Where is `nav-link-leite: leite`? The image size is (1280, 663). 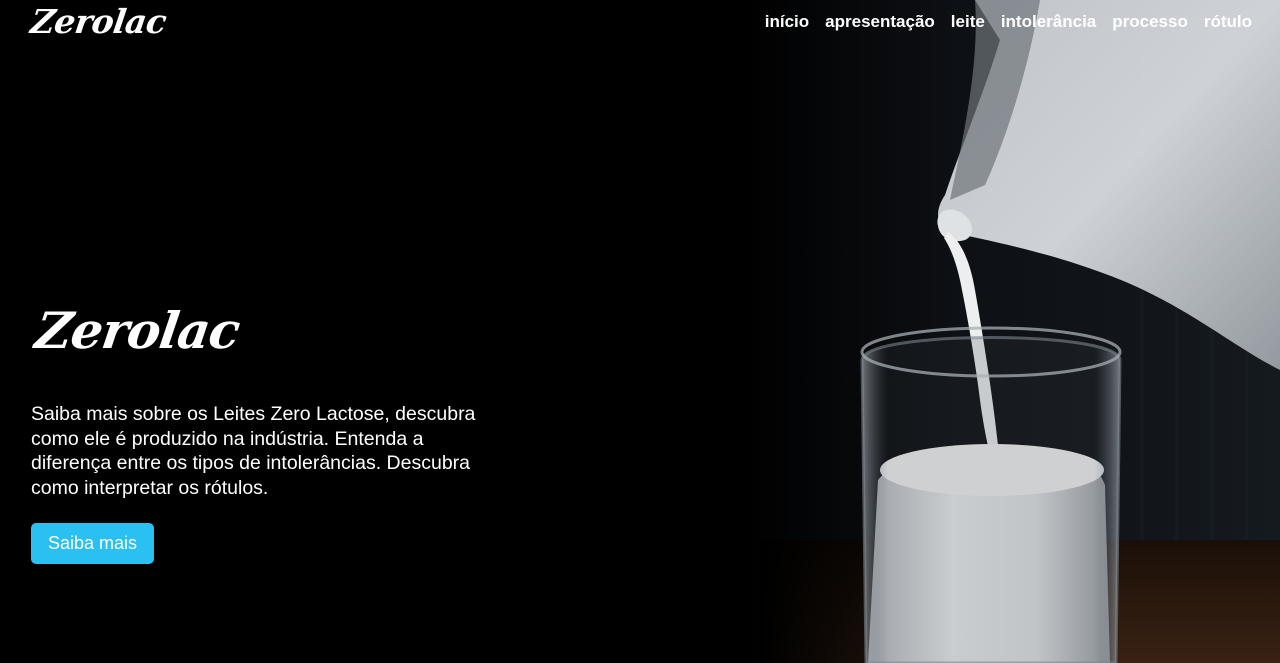
nav-link-leite: leite is located at coordinates (968, 21).